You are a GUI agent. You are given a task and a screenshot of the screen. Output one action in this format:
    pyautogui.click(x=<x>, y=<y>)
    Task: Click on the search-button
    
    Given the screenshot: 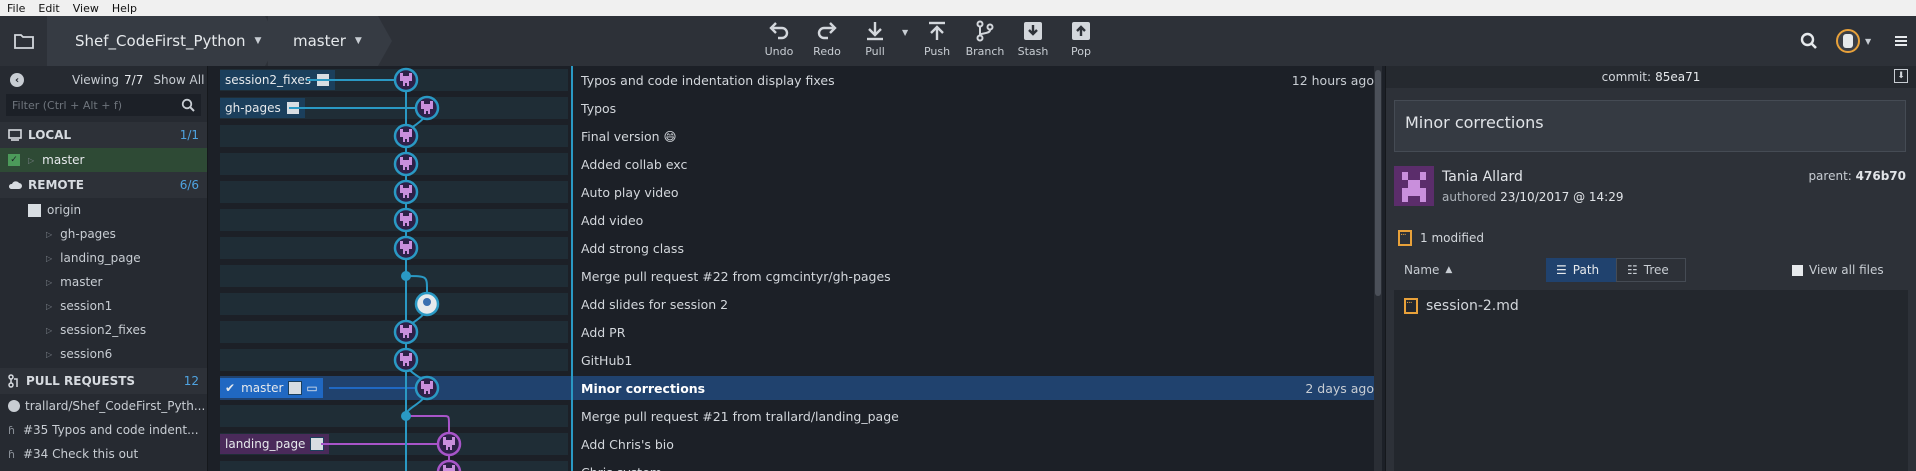 What is the action you would take?
    pyautogui.click(x=1809, y=41)
    